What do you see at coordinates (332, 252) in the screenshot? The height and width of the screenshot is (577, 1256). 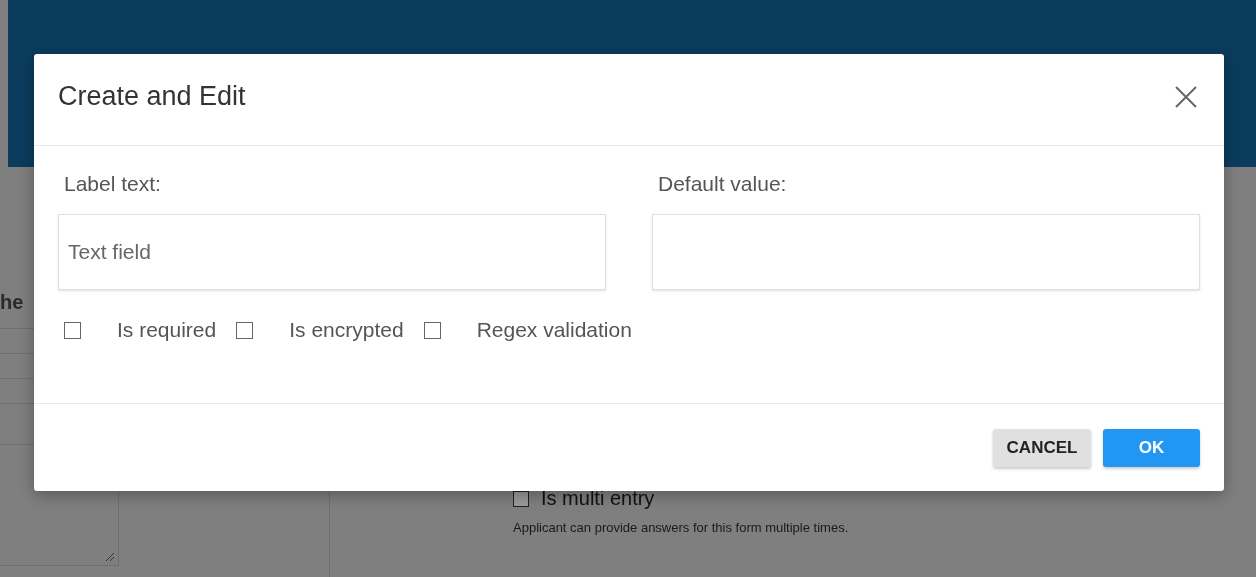 I see `input-field: Text field` at bounding box center [332, 252].